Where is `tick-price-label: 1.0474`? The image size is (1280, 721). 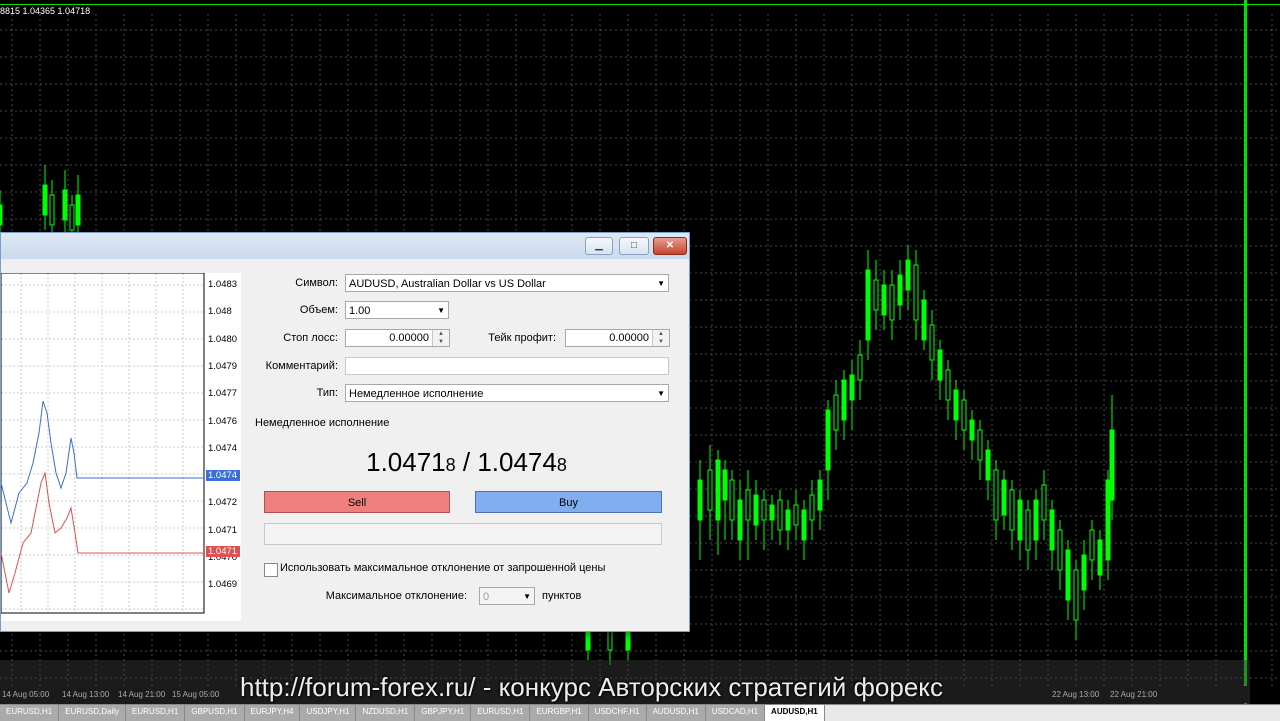 tick-price-label: 1.0474 is located at coordinates (223, 448).